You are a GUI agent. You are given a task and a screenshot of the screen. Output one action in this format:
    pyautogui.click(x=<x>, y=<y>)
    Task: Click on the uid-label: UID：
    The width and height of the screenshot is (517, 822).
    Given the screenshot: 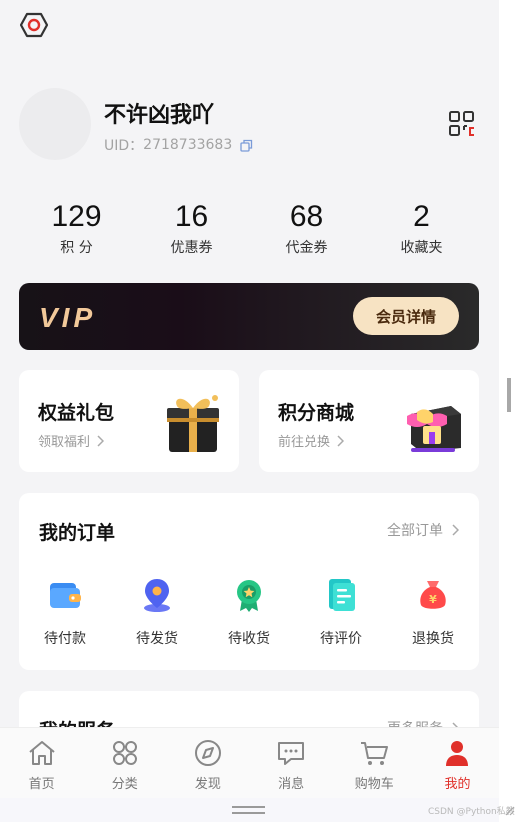 What is the action you would take?
    pyautogui.click(x=124, y=146)
    